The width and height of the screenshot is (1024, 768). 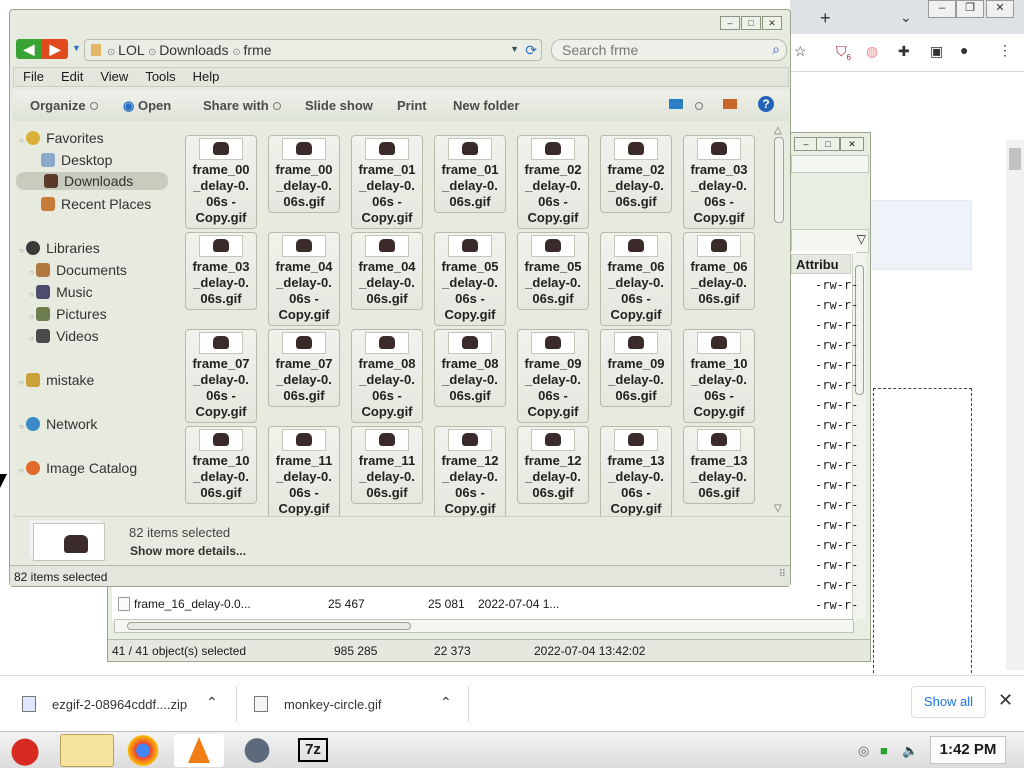 I want to click on file-tile: frame_11 _delay-0. 06s.gif, so click(x=387, y=465).